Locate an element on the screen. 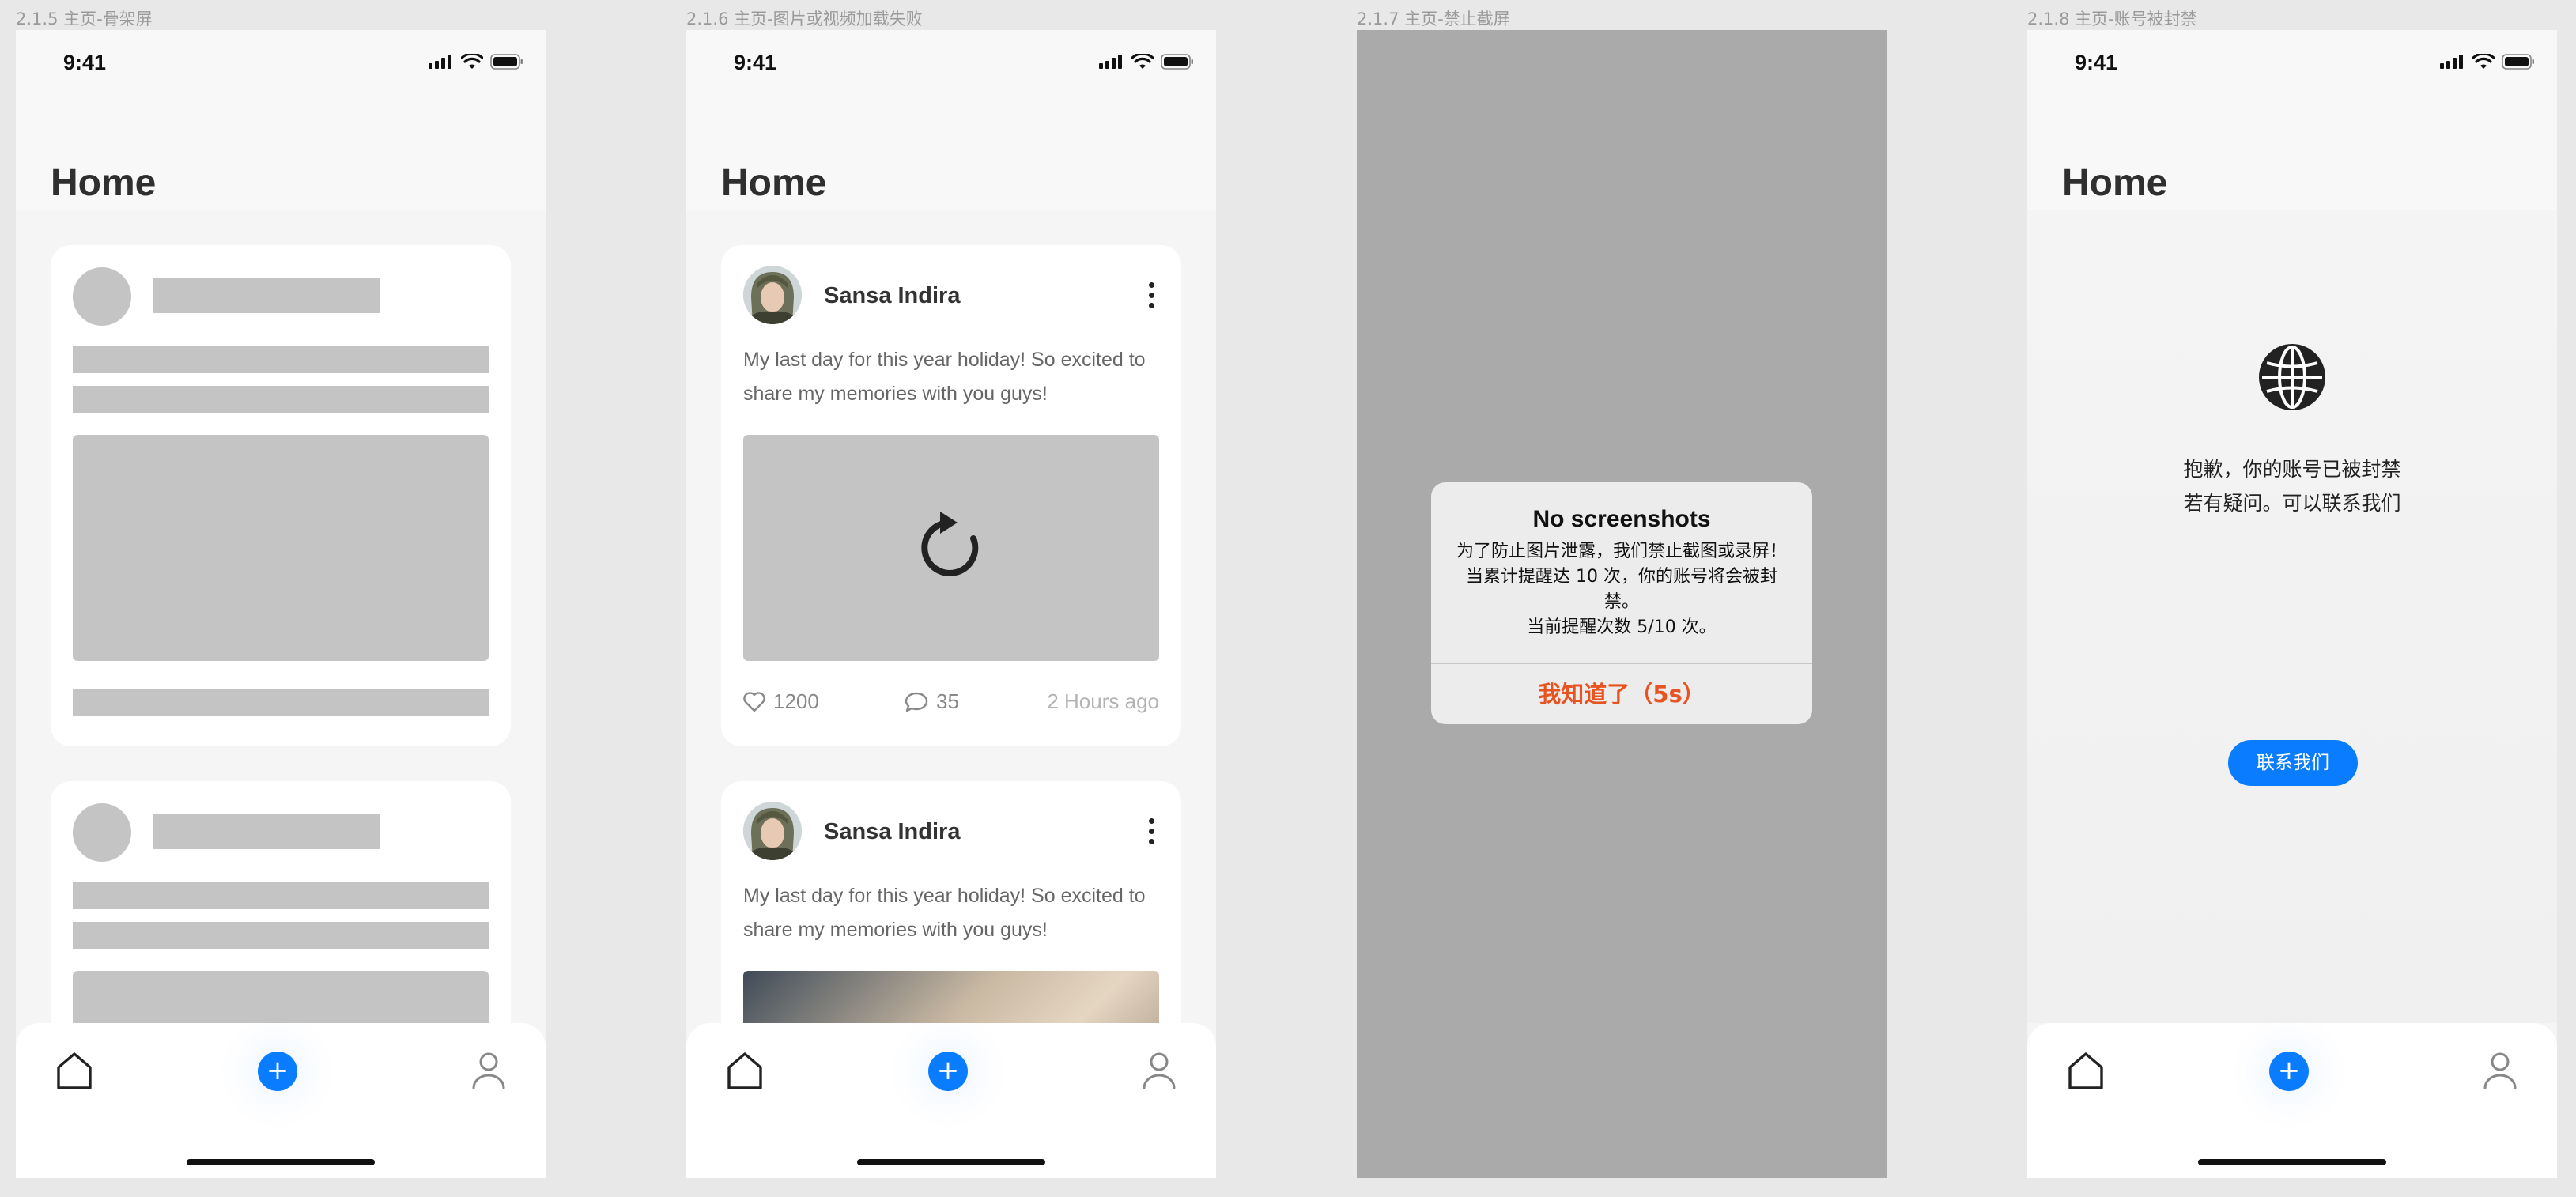 The height and width of the screenshot is (1197, 2576). like-button: 1200 is located at coordinates (781, 701).